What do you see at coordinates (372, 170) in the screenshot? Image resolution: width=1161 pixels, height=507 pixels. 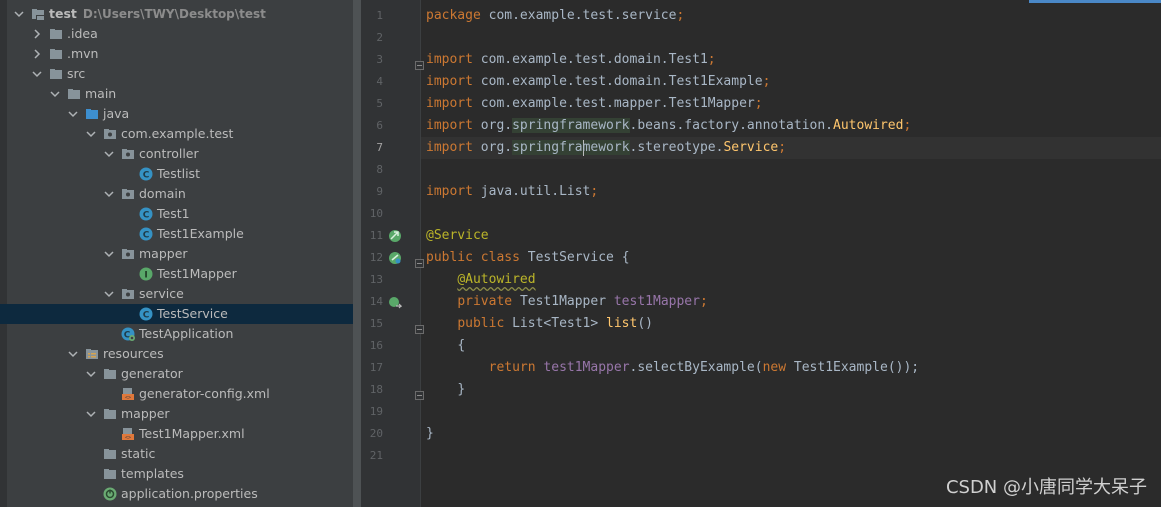 I see `line-number: 8` at bounding box center [372, 170].